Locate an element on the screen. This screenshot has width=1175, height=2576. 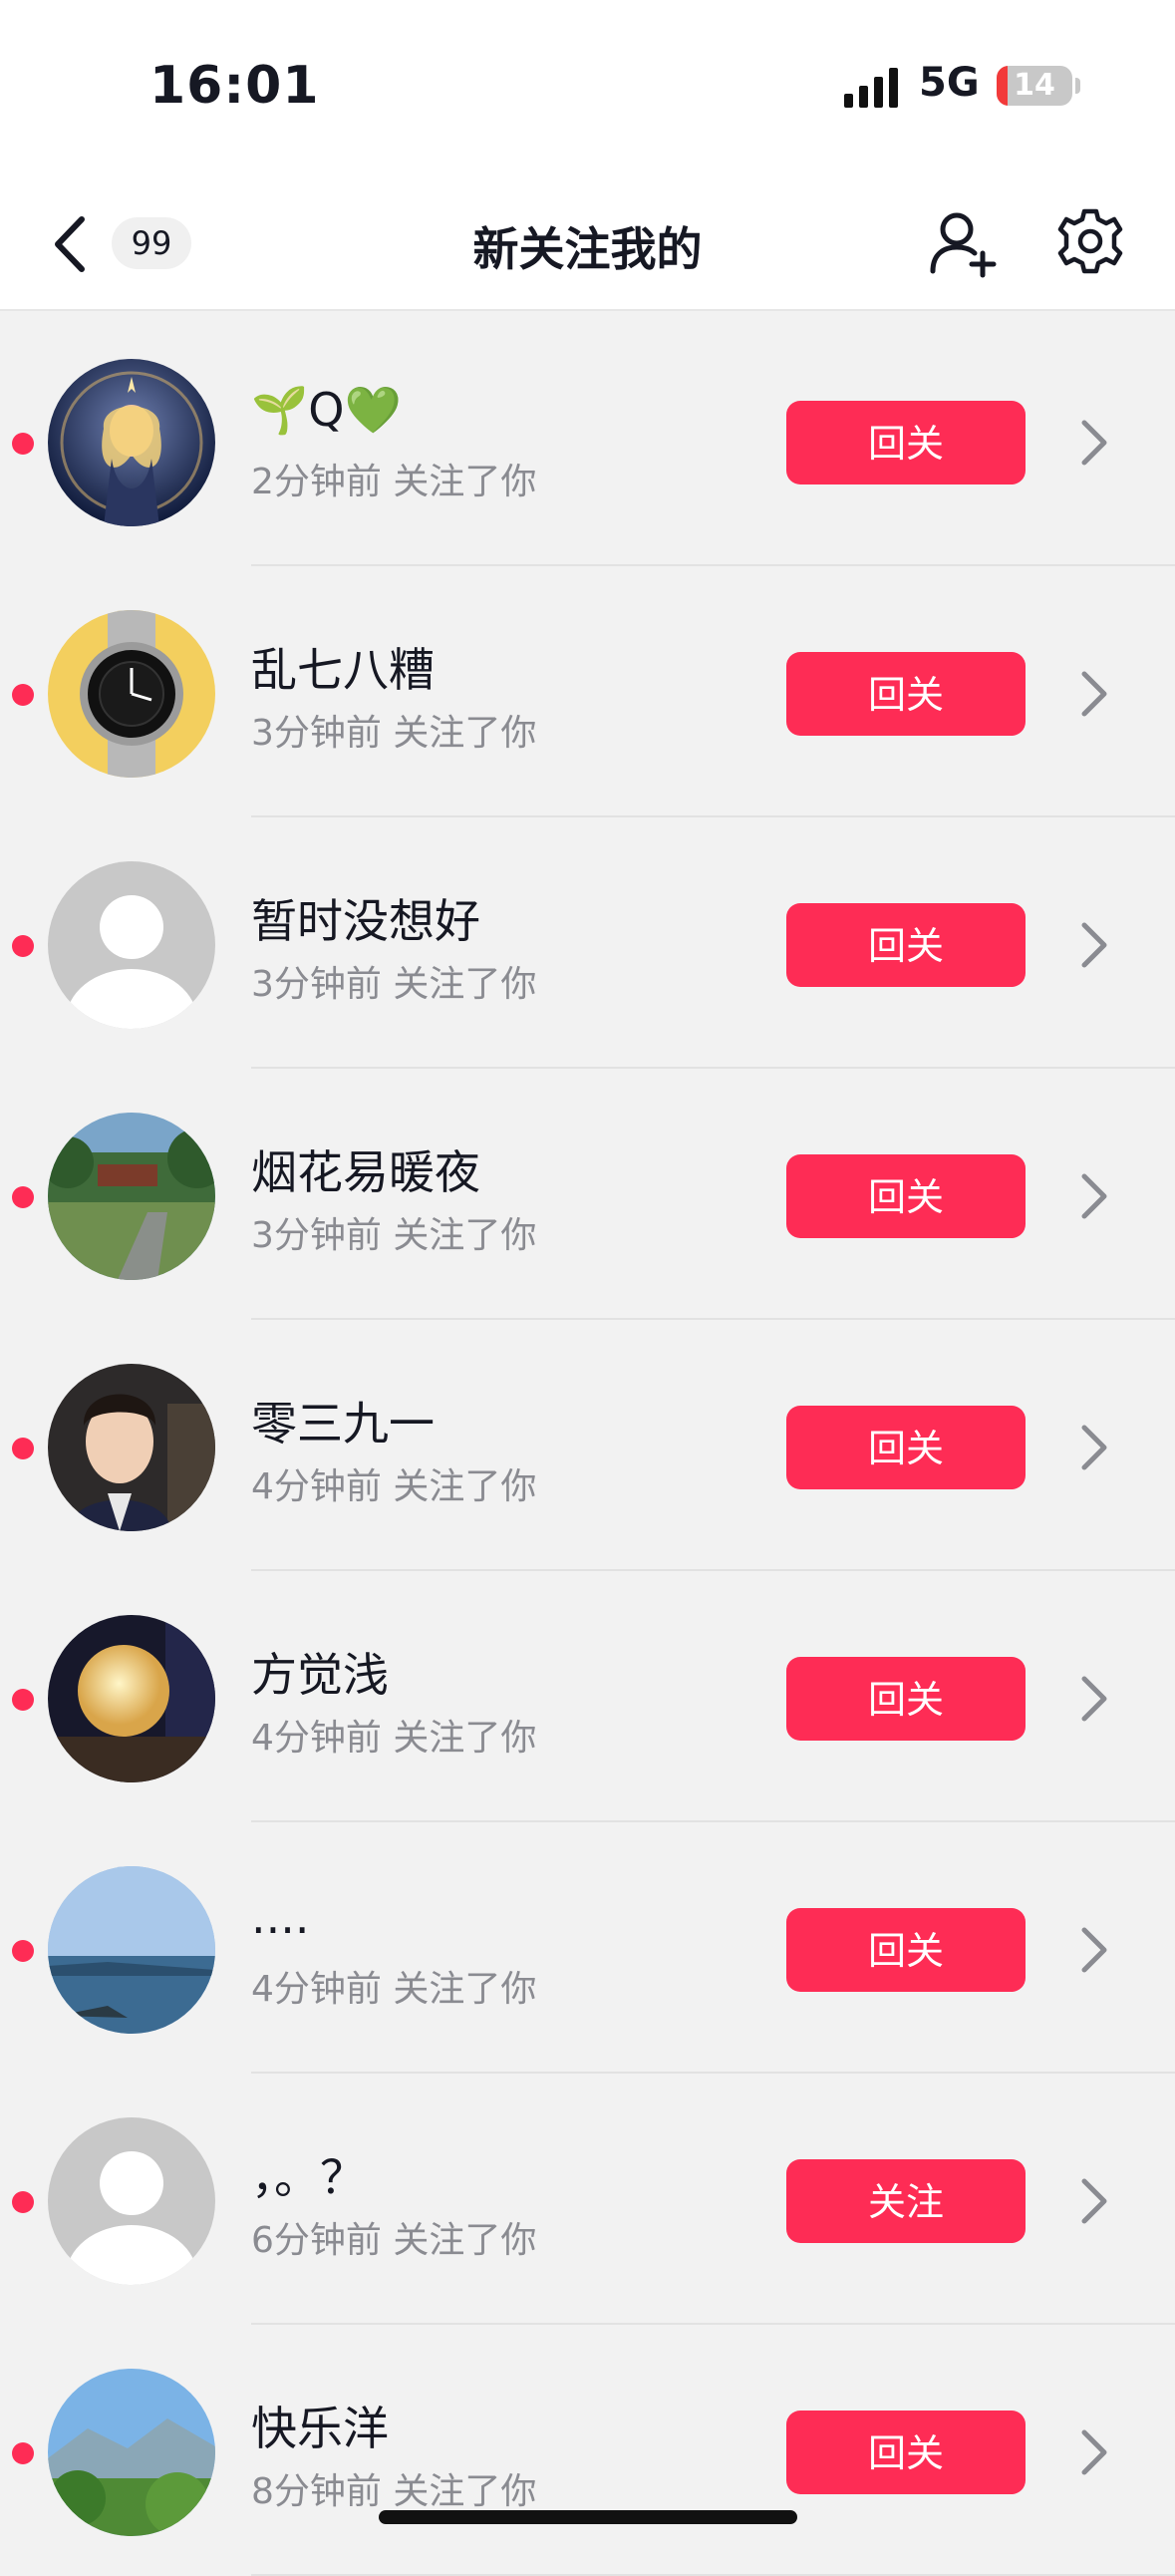
follow-time: 8分钟前 关注了你 is located at coordinates (394, 2491).